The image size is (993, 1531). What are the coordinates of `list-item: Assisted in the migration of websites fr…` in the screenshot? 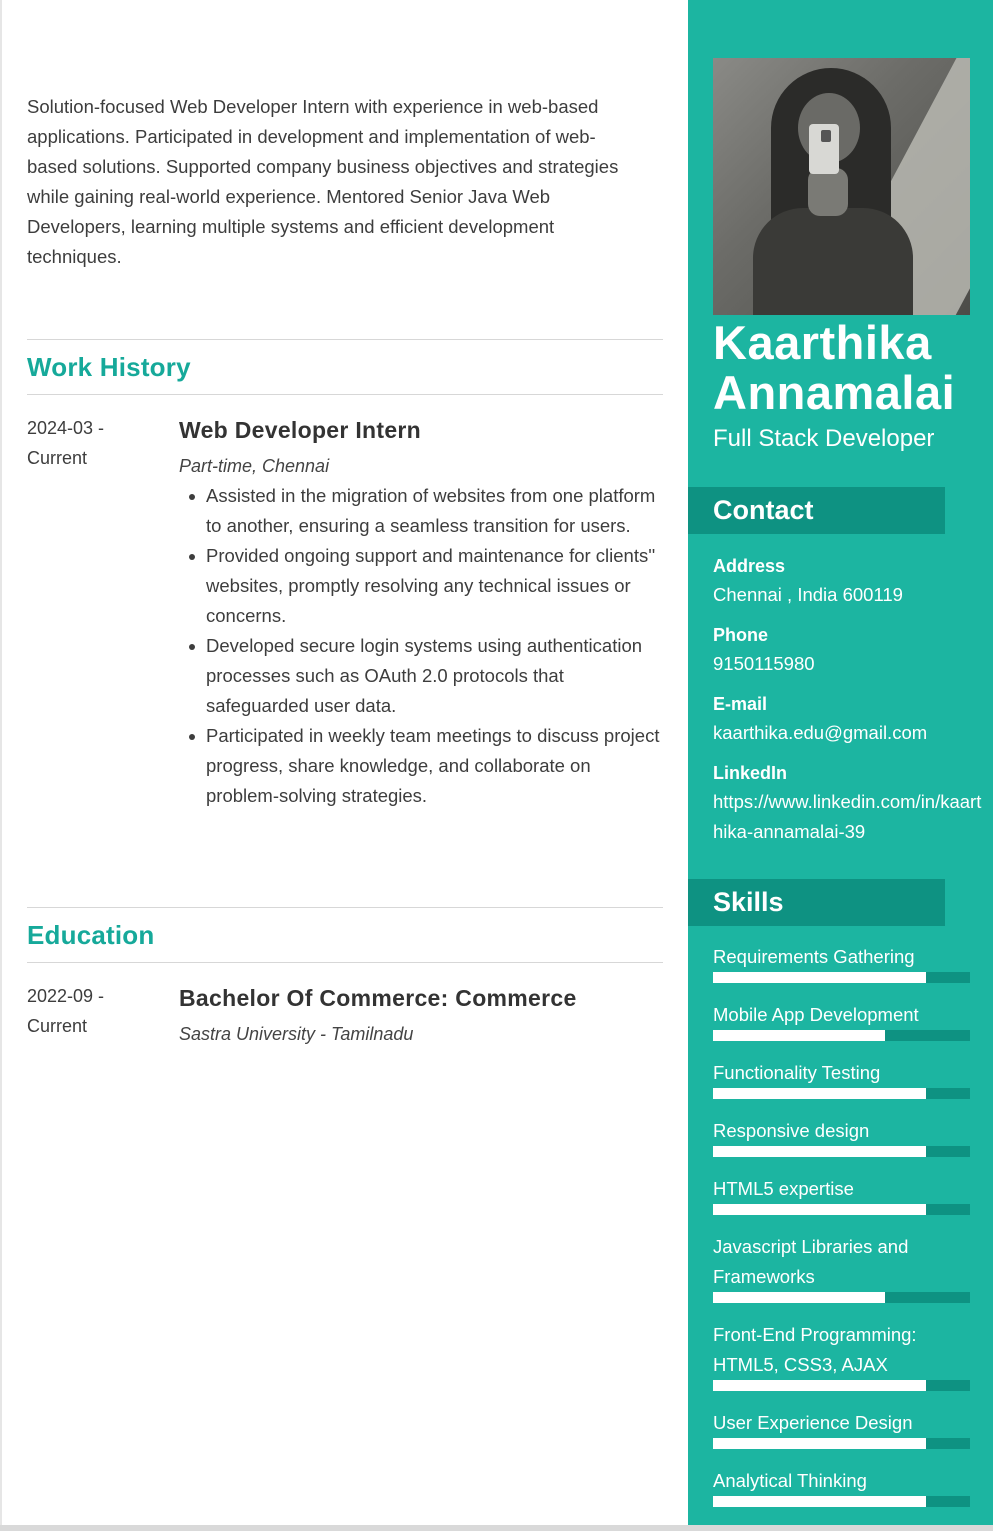 It's located at (421, 511).